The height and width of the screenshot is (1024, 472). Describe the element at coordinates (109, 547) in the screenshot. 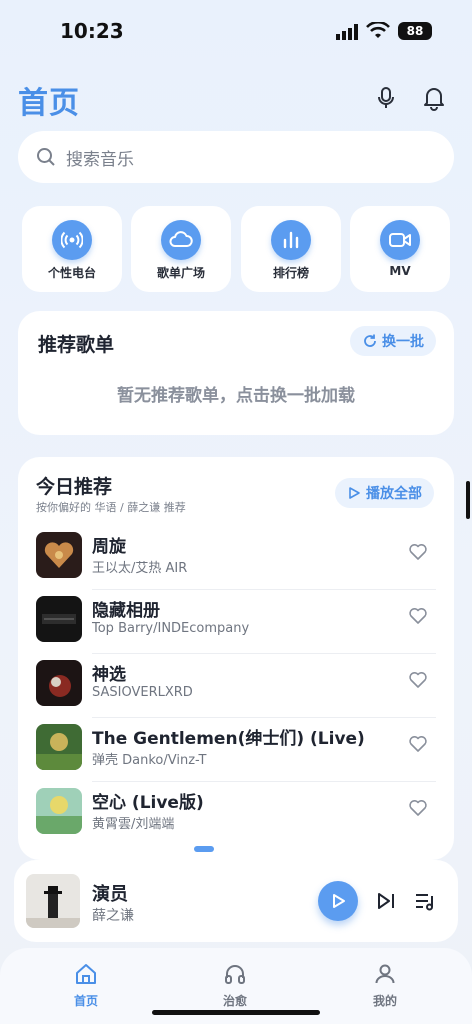

I see `song-title: 周旋` at that location.